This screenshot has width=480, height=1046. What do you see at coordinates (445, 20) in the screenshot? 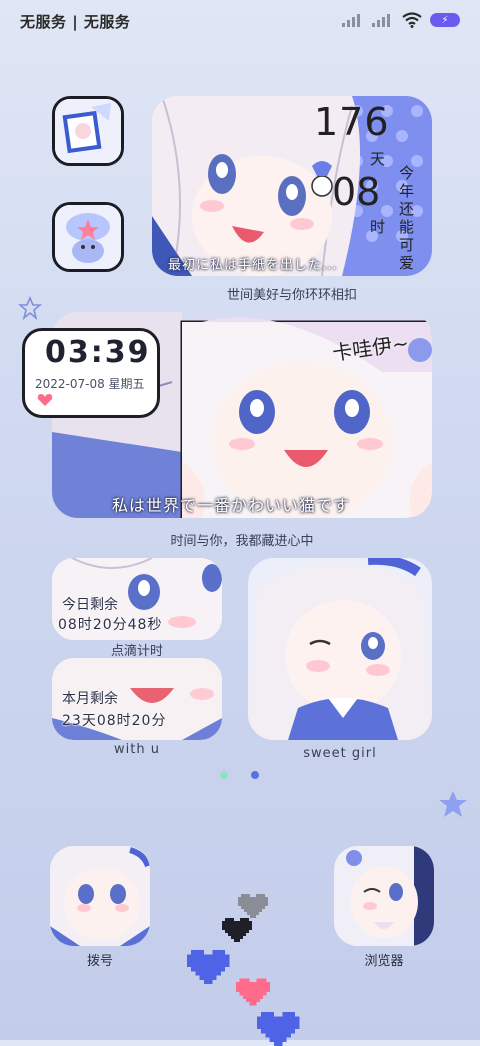
I see `battery-charging-icon: ⚡` at bounding box center [445, 20].